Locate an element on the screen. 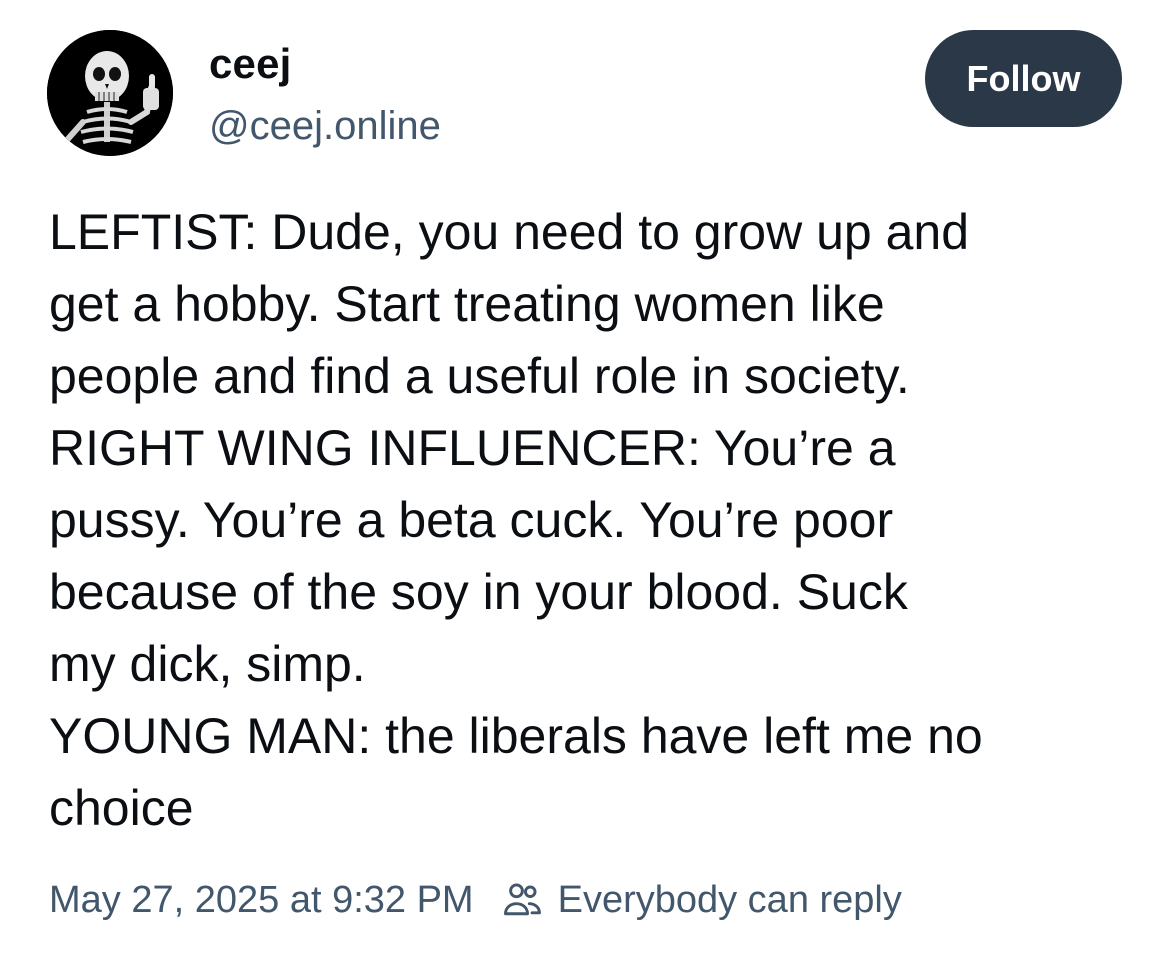 The width and height of the screenshot is (1170, 956). post-line: pussy. You’re a beta cuck. You’re poor is located at coordinates (471, 520).